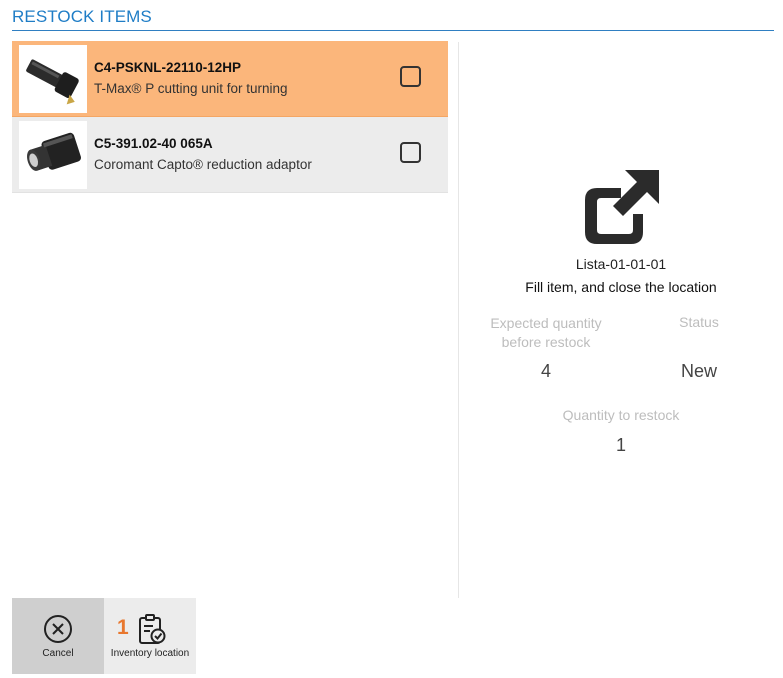 The width and height of the screenshot is (783, 678). I want to click on external-link-icon, so click(621, 208).